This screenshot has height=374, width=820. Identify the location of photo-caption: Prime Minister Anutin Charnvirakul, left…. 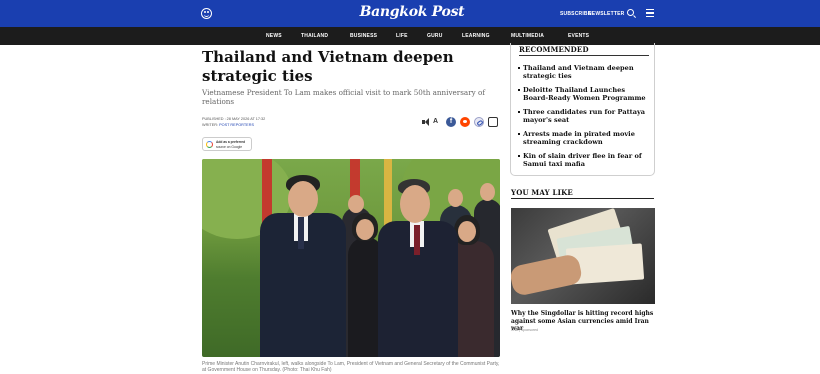
(351, 367).